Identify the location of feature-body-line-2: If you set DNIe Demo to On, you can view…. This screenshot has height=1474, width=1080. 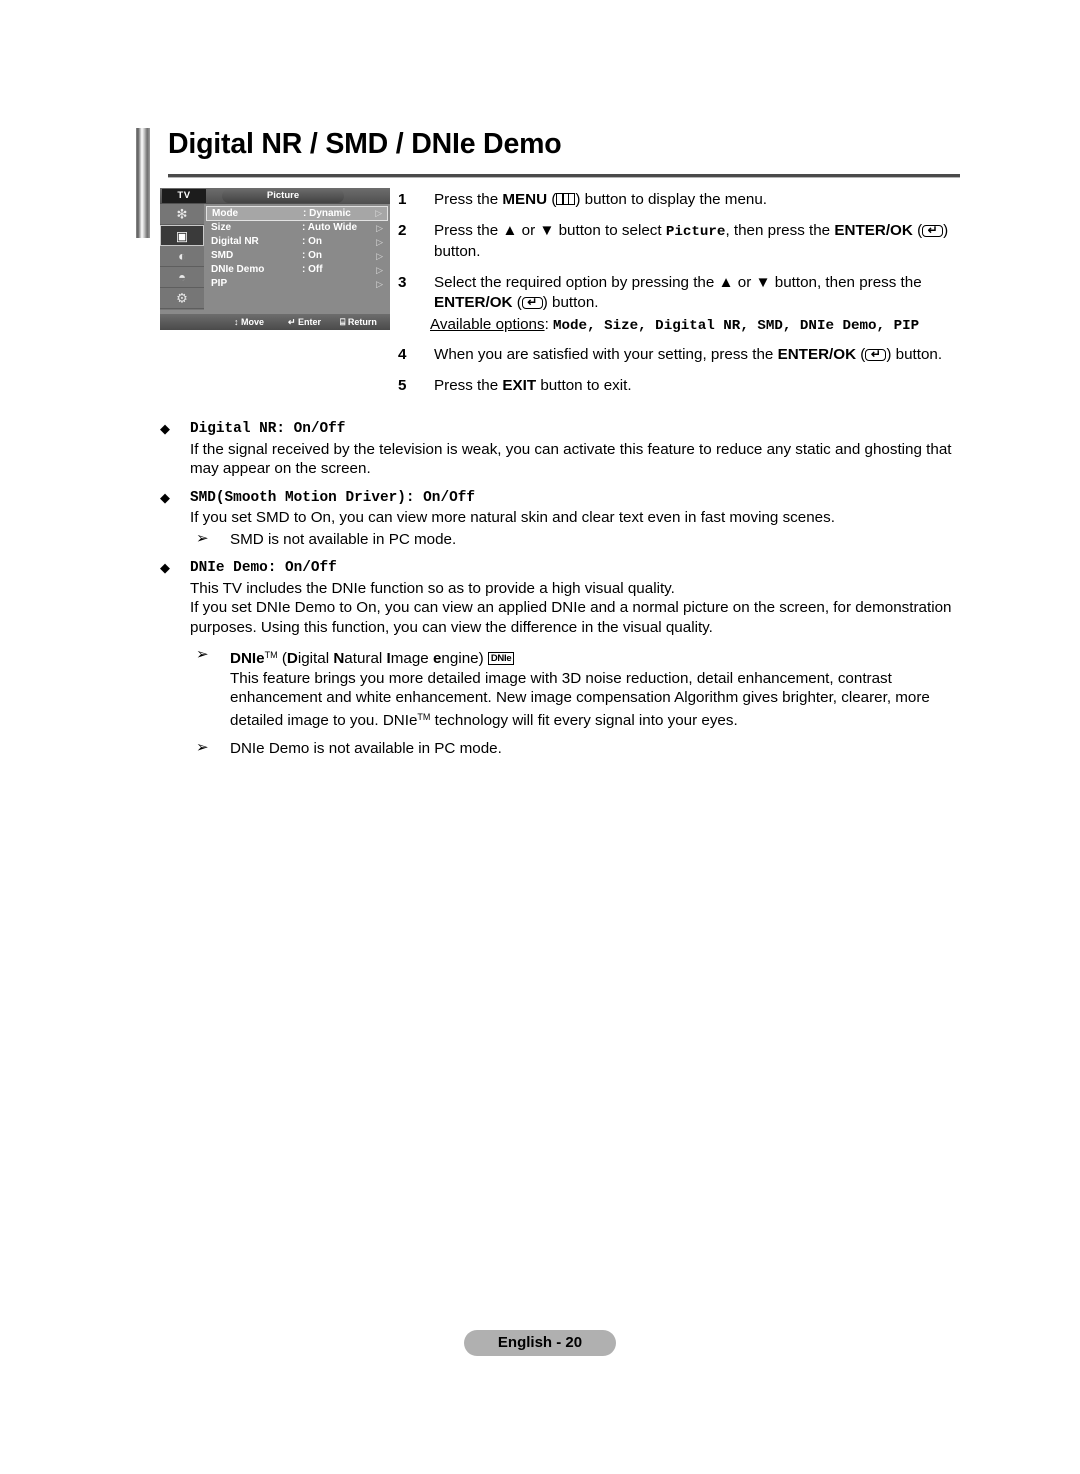
(571, 617).